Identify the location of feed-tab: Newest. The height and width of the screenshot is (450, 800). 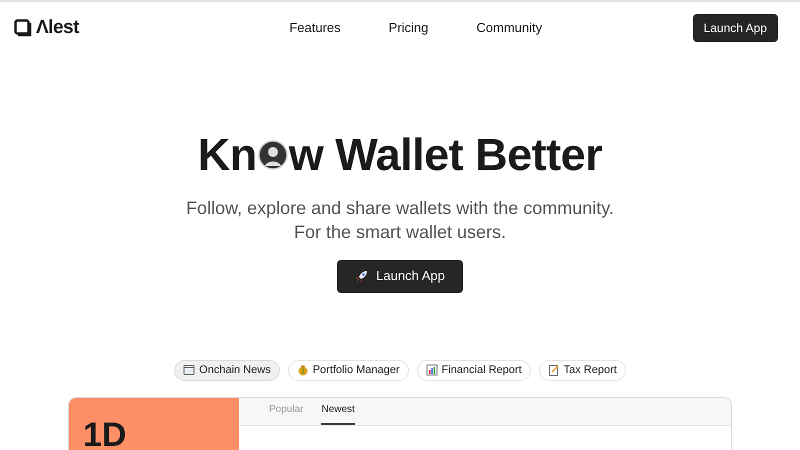
(338, 413).